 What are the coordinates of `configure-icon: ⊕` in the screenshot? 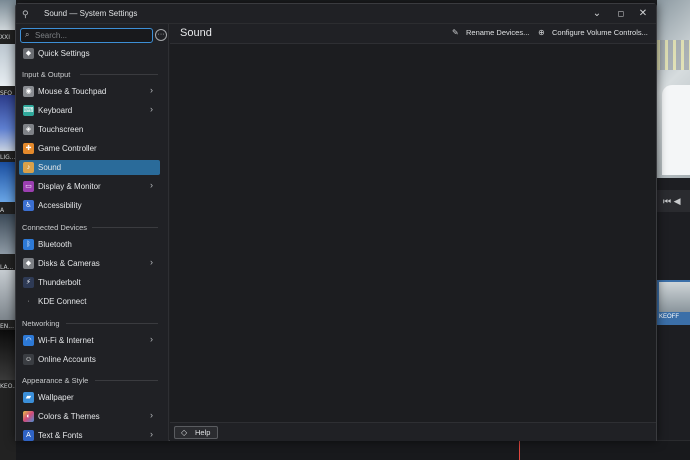 It's located at (541, 32).